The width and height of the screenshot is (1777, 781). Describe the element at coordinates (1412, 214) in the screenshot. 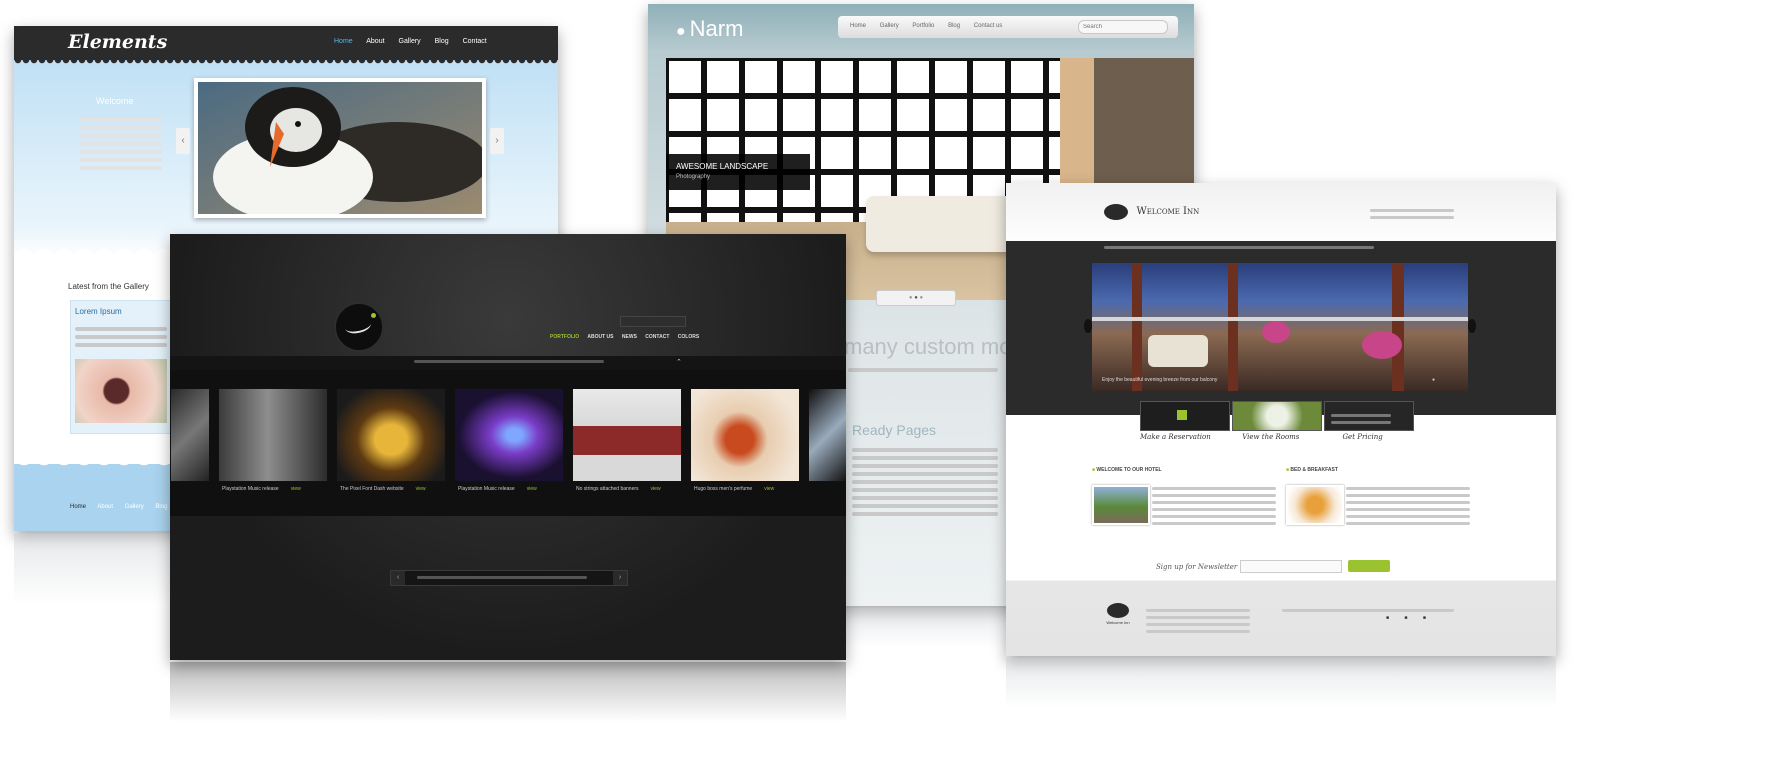

I see `inn-top-contact` at that location.